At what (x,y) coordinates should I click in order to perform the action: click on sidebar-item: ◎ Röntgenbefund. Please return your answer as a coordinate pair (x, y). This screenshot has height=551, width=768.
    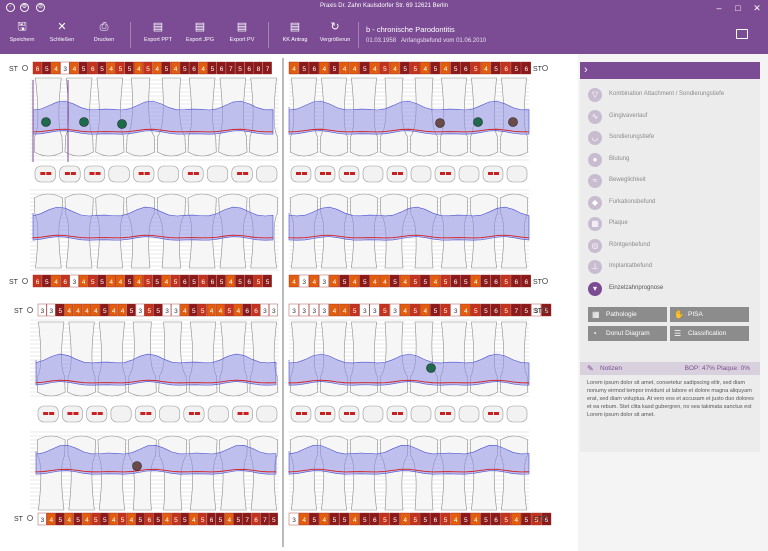
    Looking at the image, I should click on (673, 246).